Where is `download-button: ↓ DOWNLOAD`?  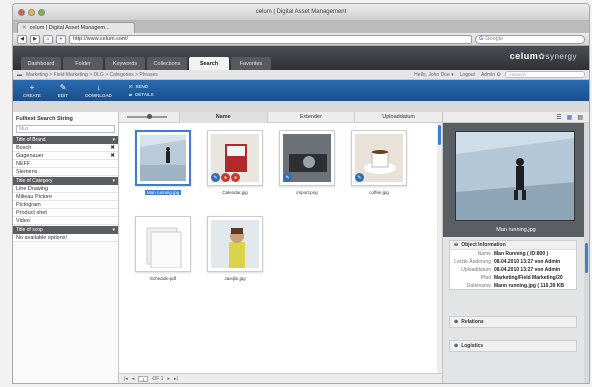 download-button: ↓ DOWNLOAD is located at coordinates (98, 90).